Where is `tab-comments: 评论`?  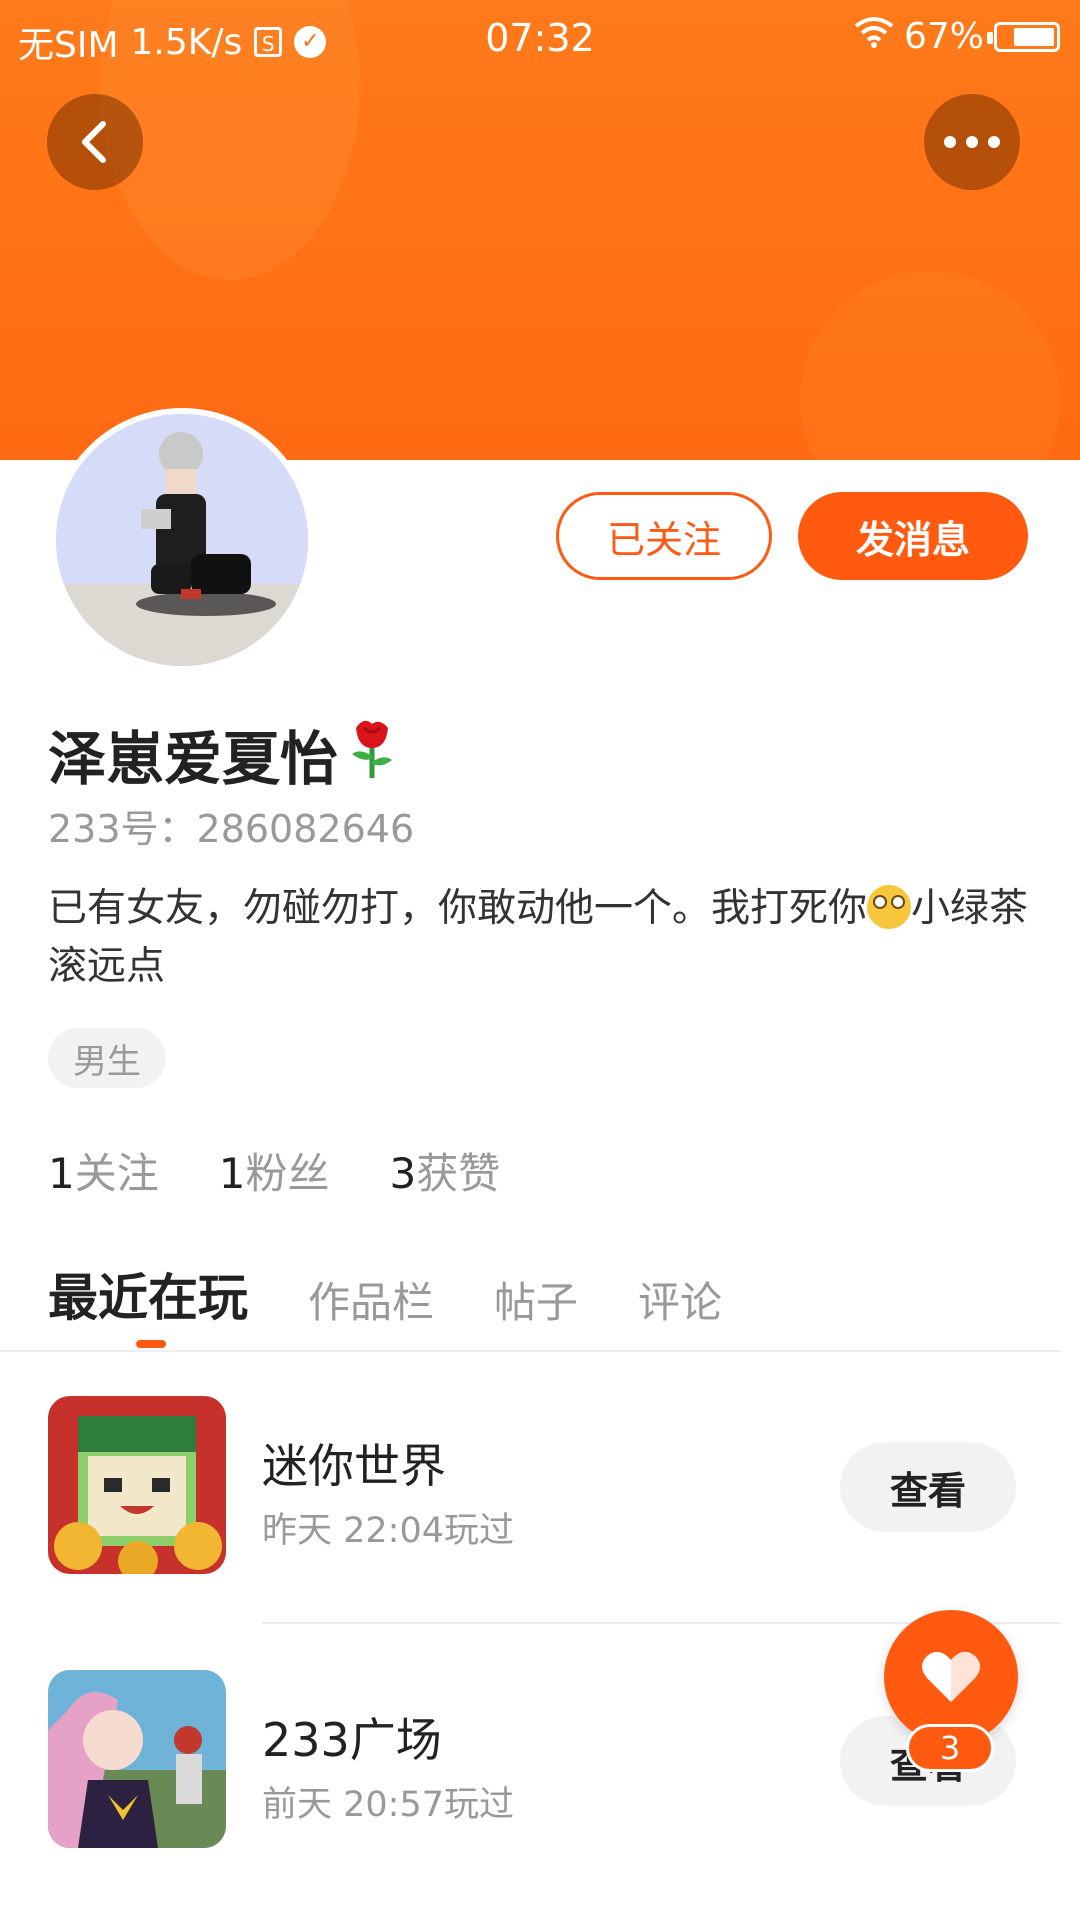
tab-comments: 评论 is located at coordinates (680, 1299).